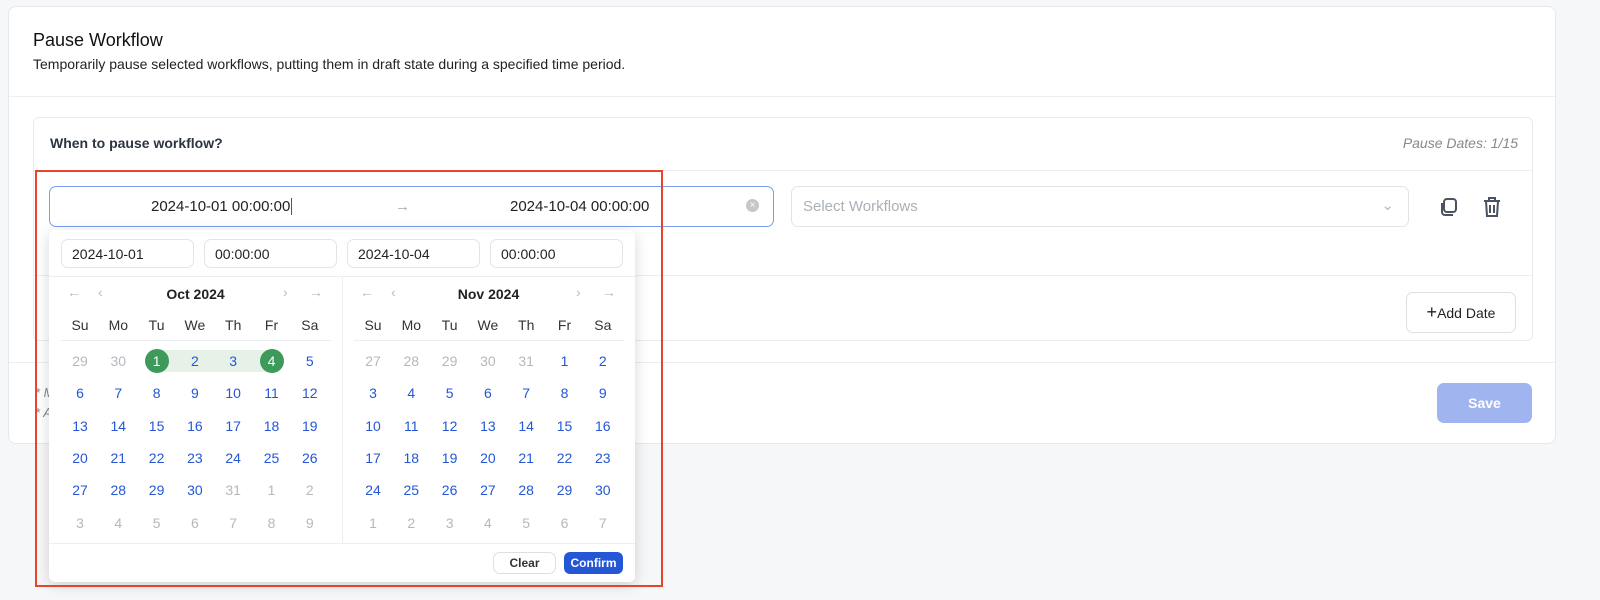  I want to click on range-end: 2024-10-04 00:00:00, so click(579, 206).